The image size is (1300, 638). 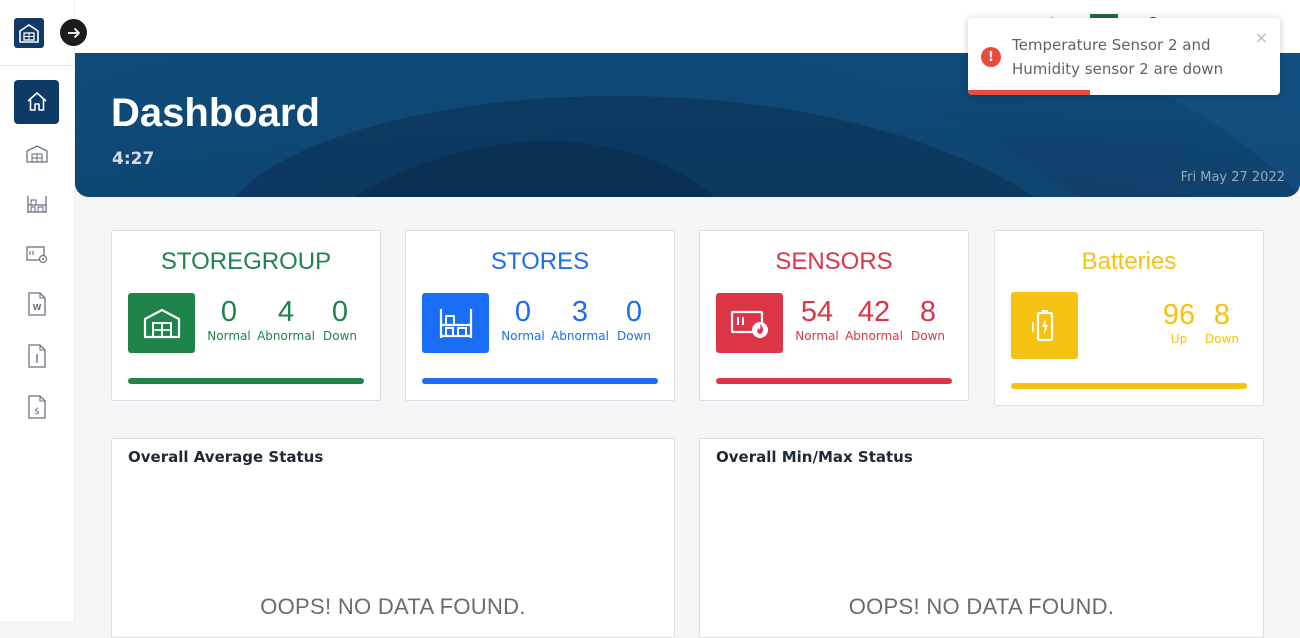 What do you see at coordinates (817, 312) in the screenshot?
I see `stat-value: 54` at bounding box center [817, 312].